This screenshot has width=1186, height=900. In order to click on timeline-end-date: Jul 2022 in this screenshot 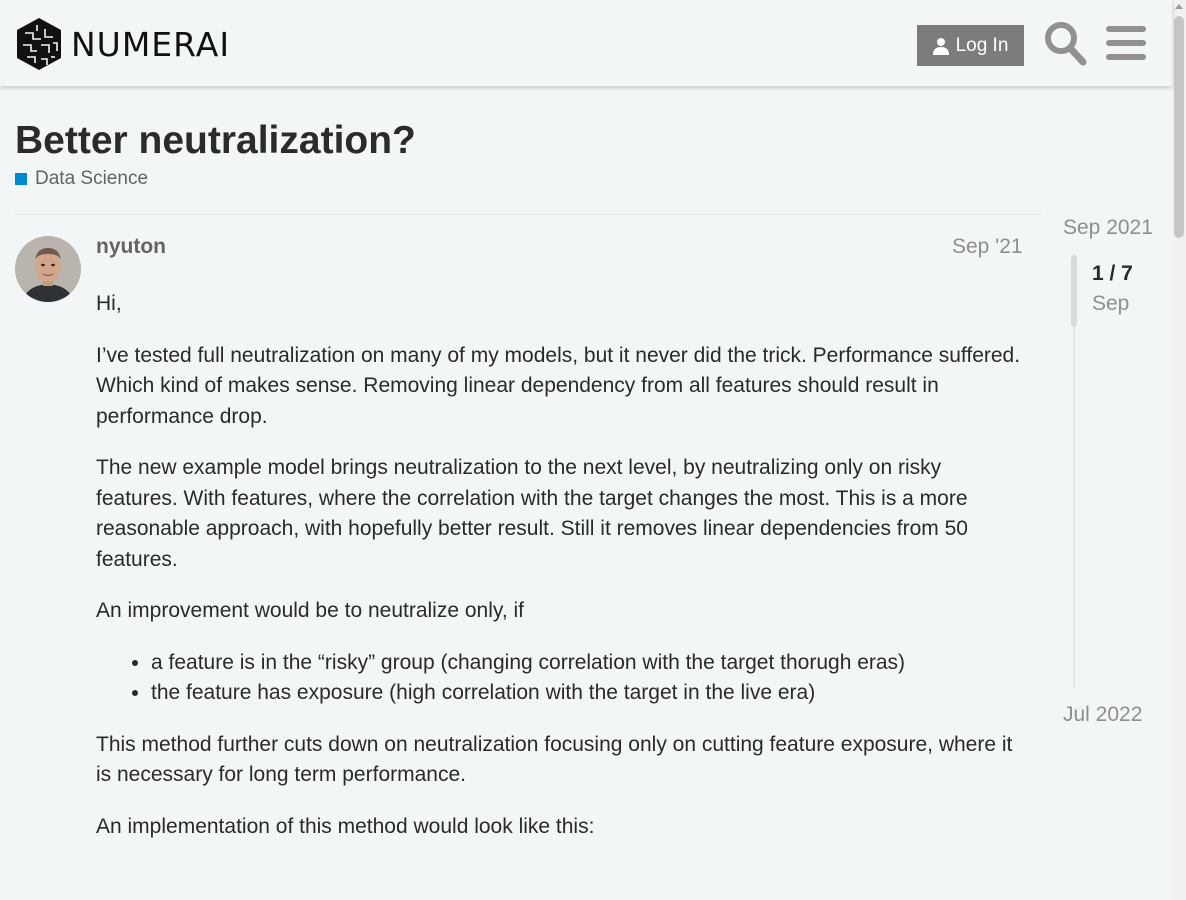, I will do `click(1102, 715)`.